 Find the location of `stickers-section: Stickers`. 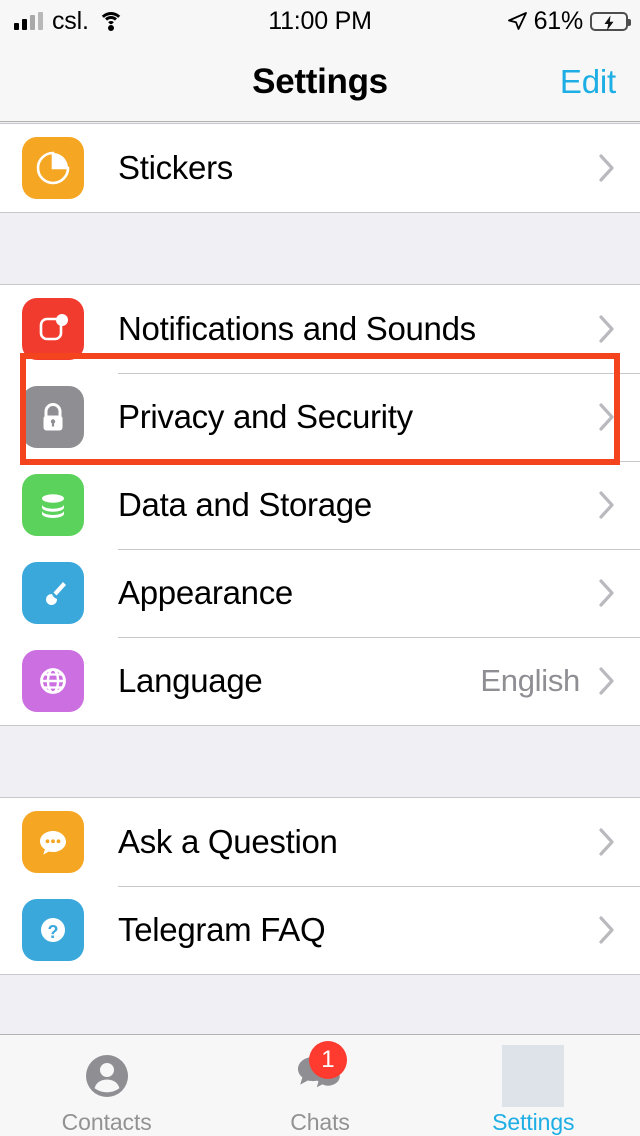

stickers-section: Stickers is located at coordinates (320, 168).